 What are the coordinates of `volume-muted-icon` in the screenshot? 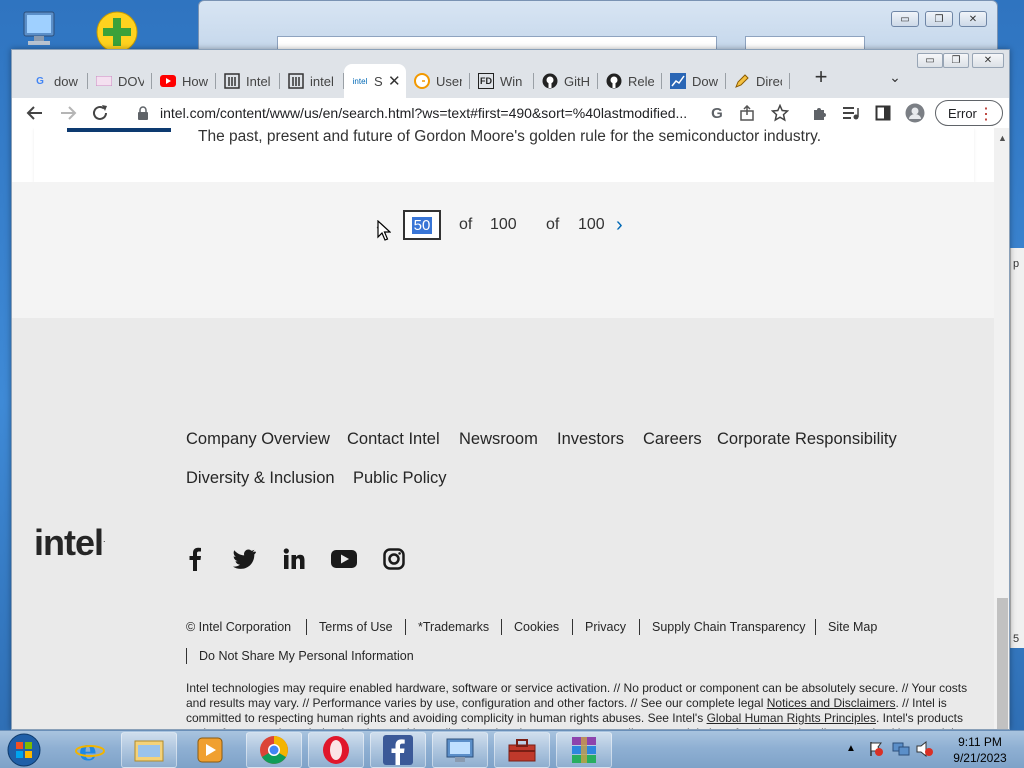 It's located at (925, 751).